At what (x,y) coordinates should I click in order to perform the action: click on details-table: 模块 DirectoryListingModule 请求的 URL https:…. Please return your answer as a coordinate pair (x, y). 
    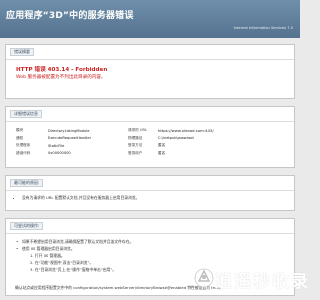
    Looking at the image, I should click on (151, 142).